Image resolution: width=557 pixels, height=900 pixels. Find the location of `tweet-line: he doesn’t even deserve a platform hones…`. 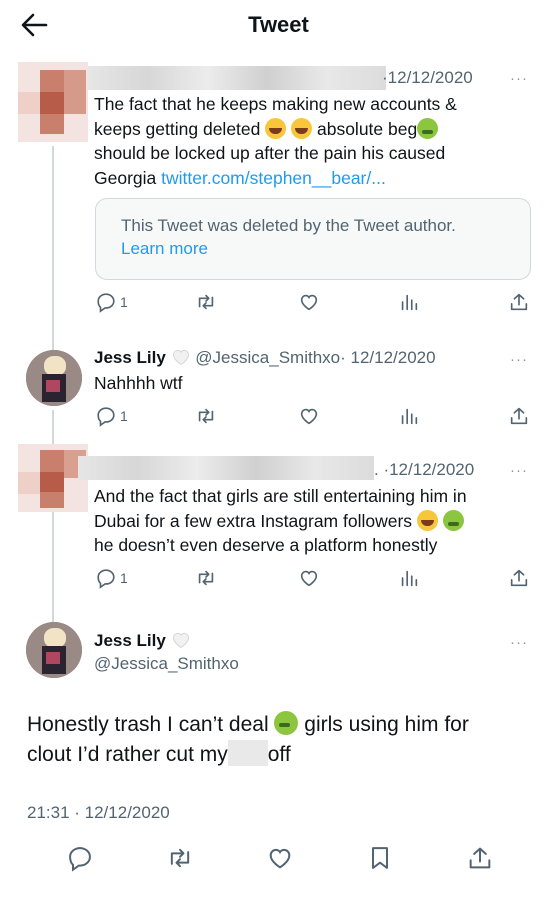

tweet-line: he doesn’t even deserve a platform hones… is located at coordinates (266, 545).